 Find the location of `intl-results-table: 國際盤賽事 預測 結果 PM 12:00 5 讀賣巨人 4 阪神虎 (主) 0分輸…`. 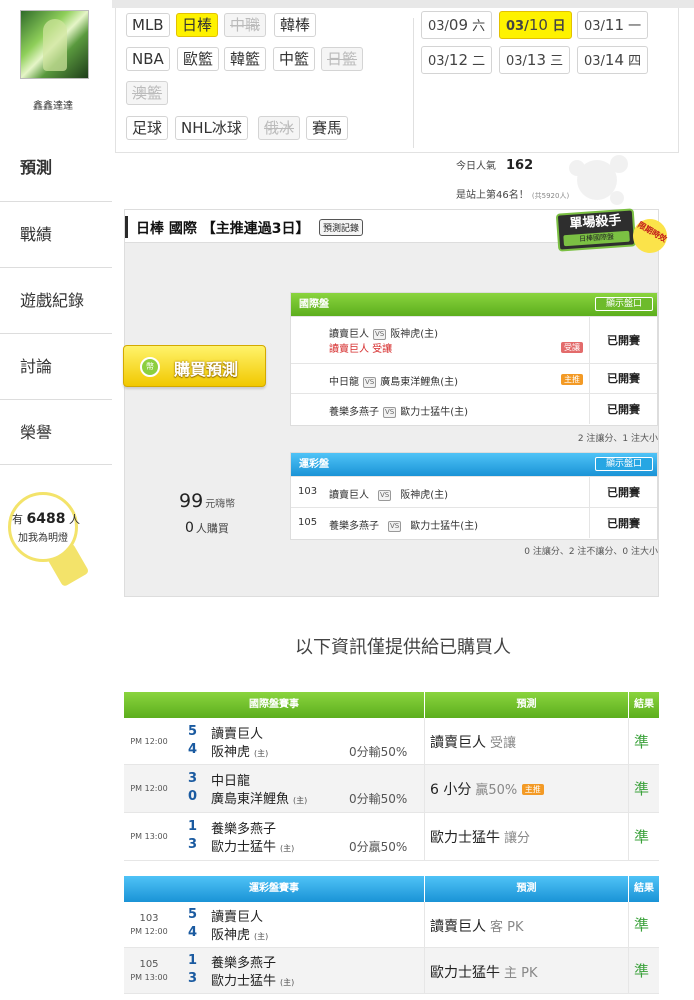

intl-results-table: 國際盤賽事 預測 結果 PM 12:00 5 讀賣巨人 4 阪神虎 (主) 0分輸… is located at coordinates (391, 777).